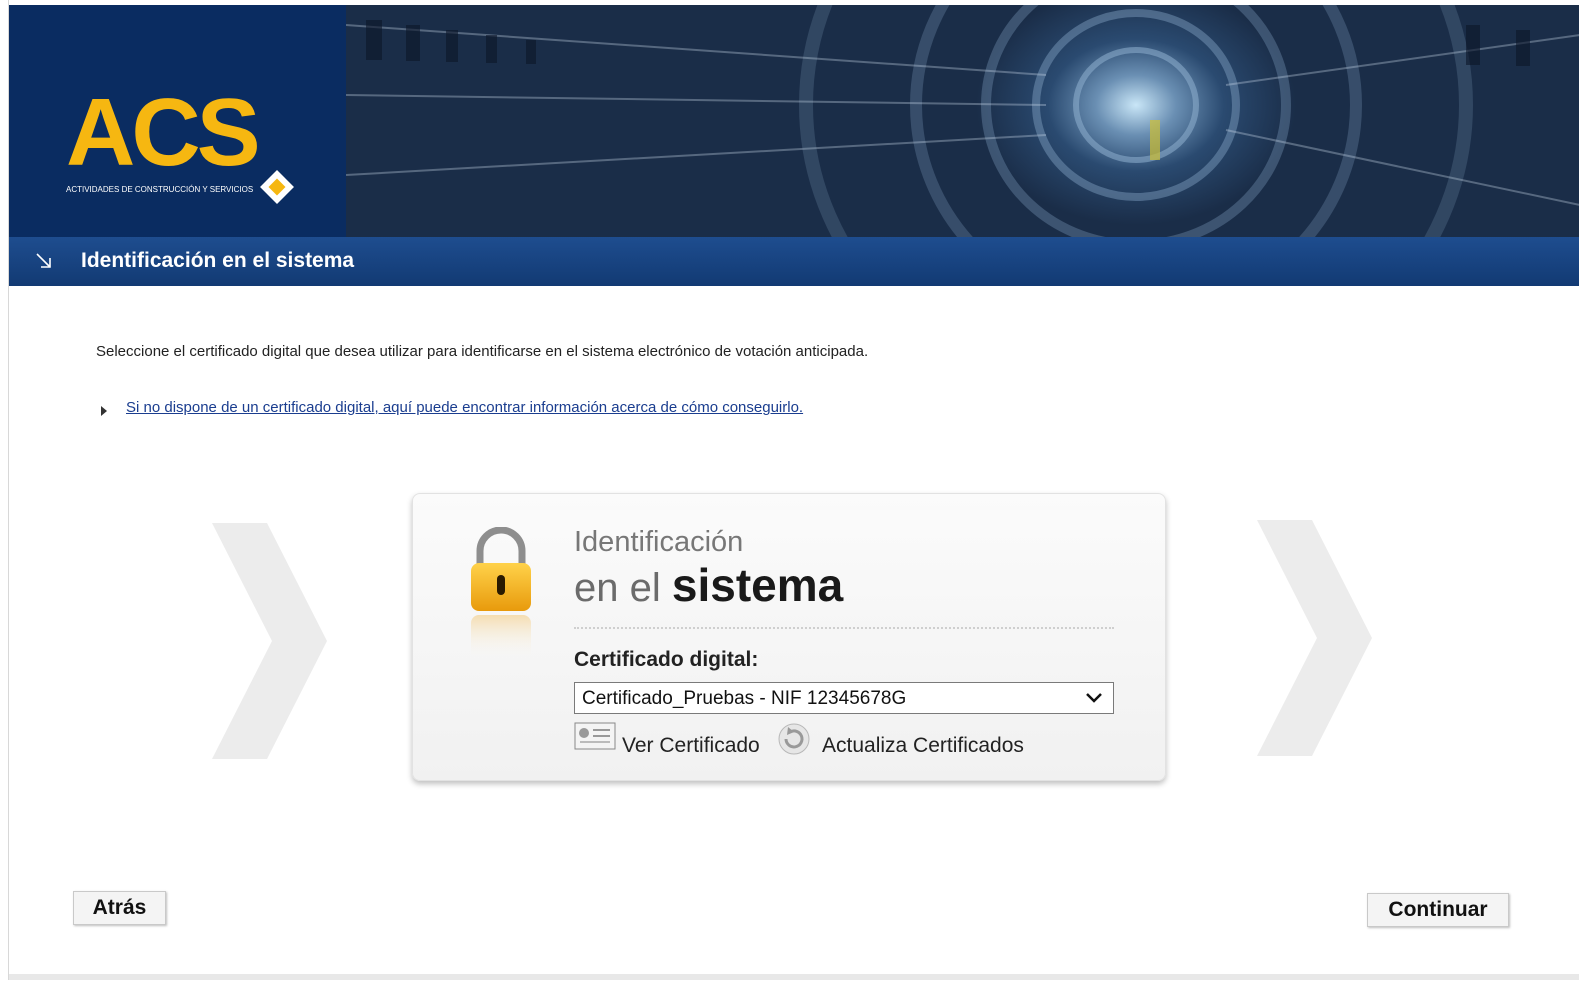  What do you see at coordinates (104, 411) in the screenshot?
I see `bullet-arrow-icon` at bounding box center [104, 411].